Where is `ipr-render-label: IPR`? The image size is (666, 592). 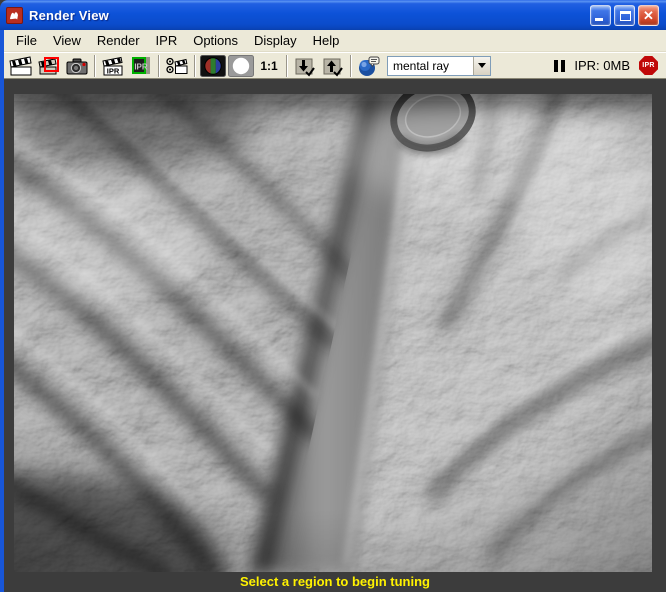 ipr-render-label: IPR is located at coordinates (113, 71).